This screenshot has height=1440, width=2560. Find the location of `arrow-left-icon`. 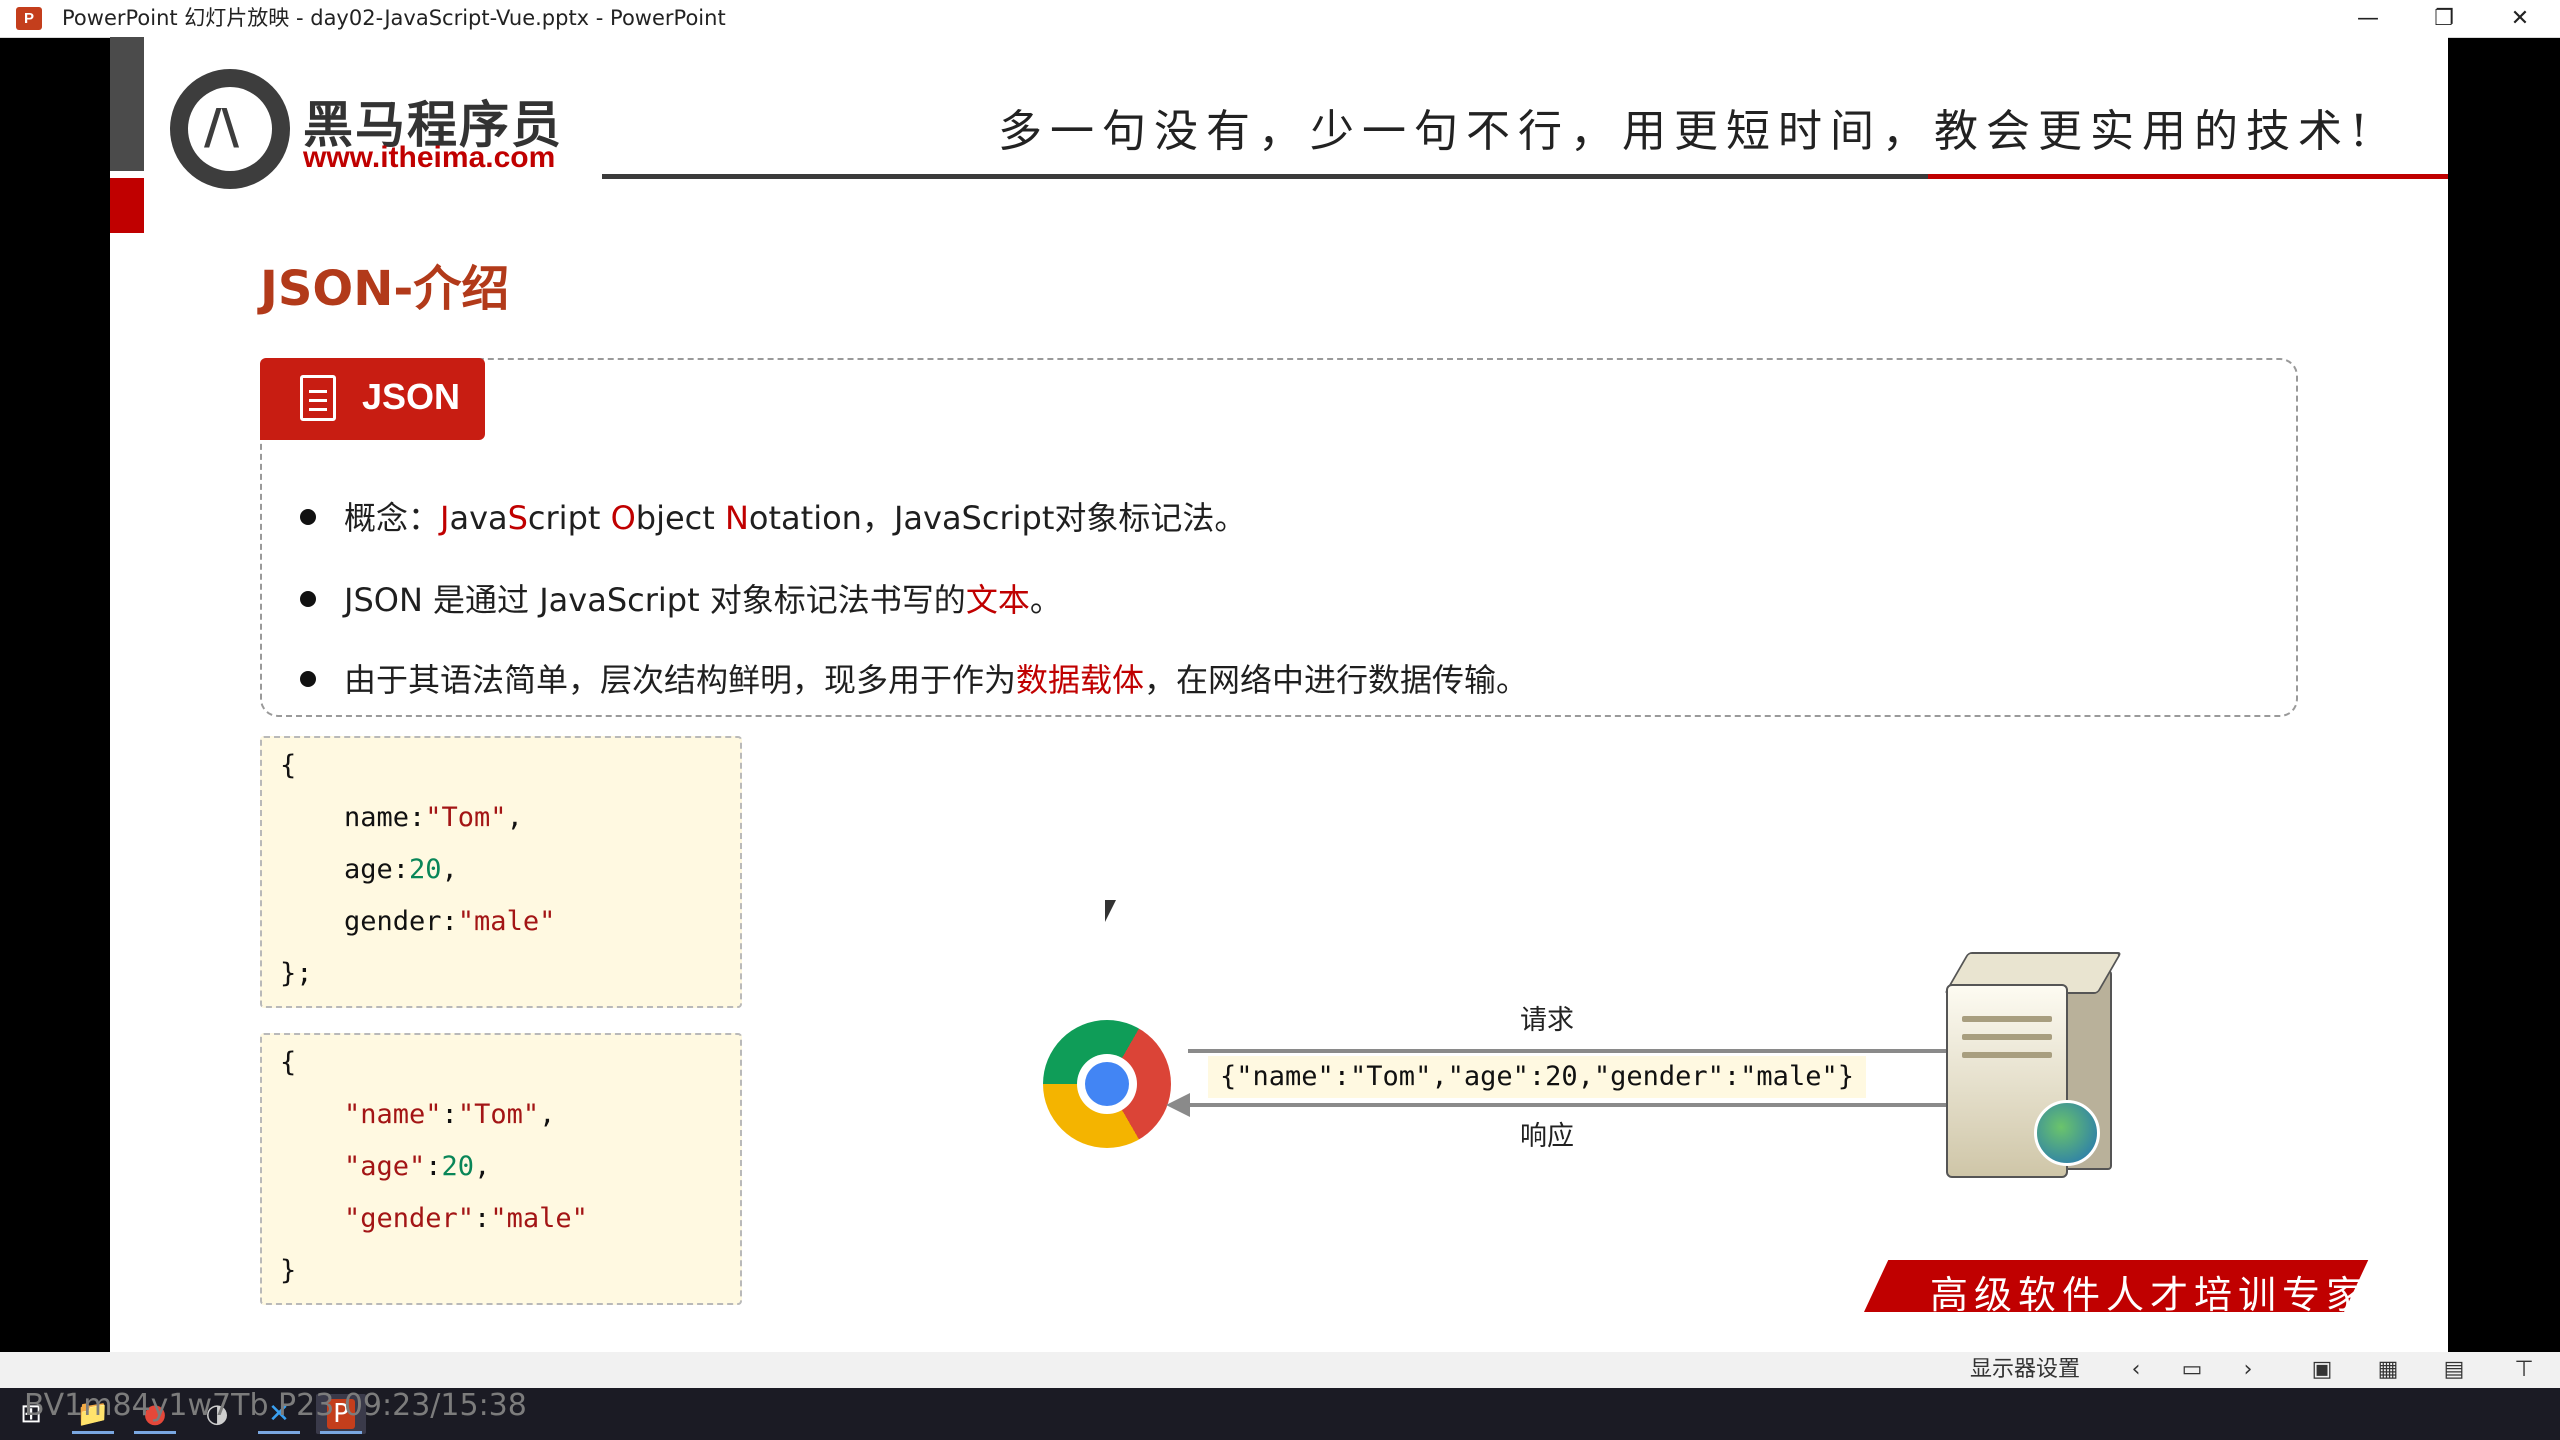

arrow-left-icon is located at coordinates (1178, 1105).